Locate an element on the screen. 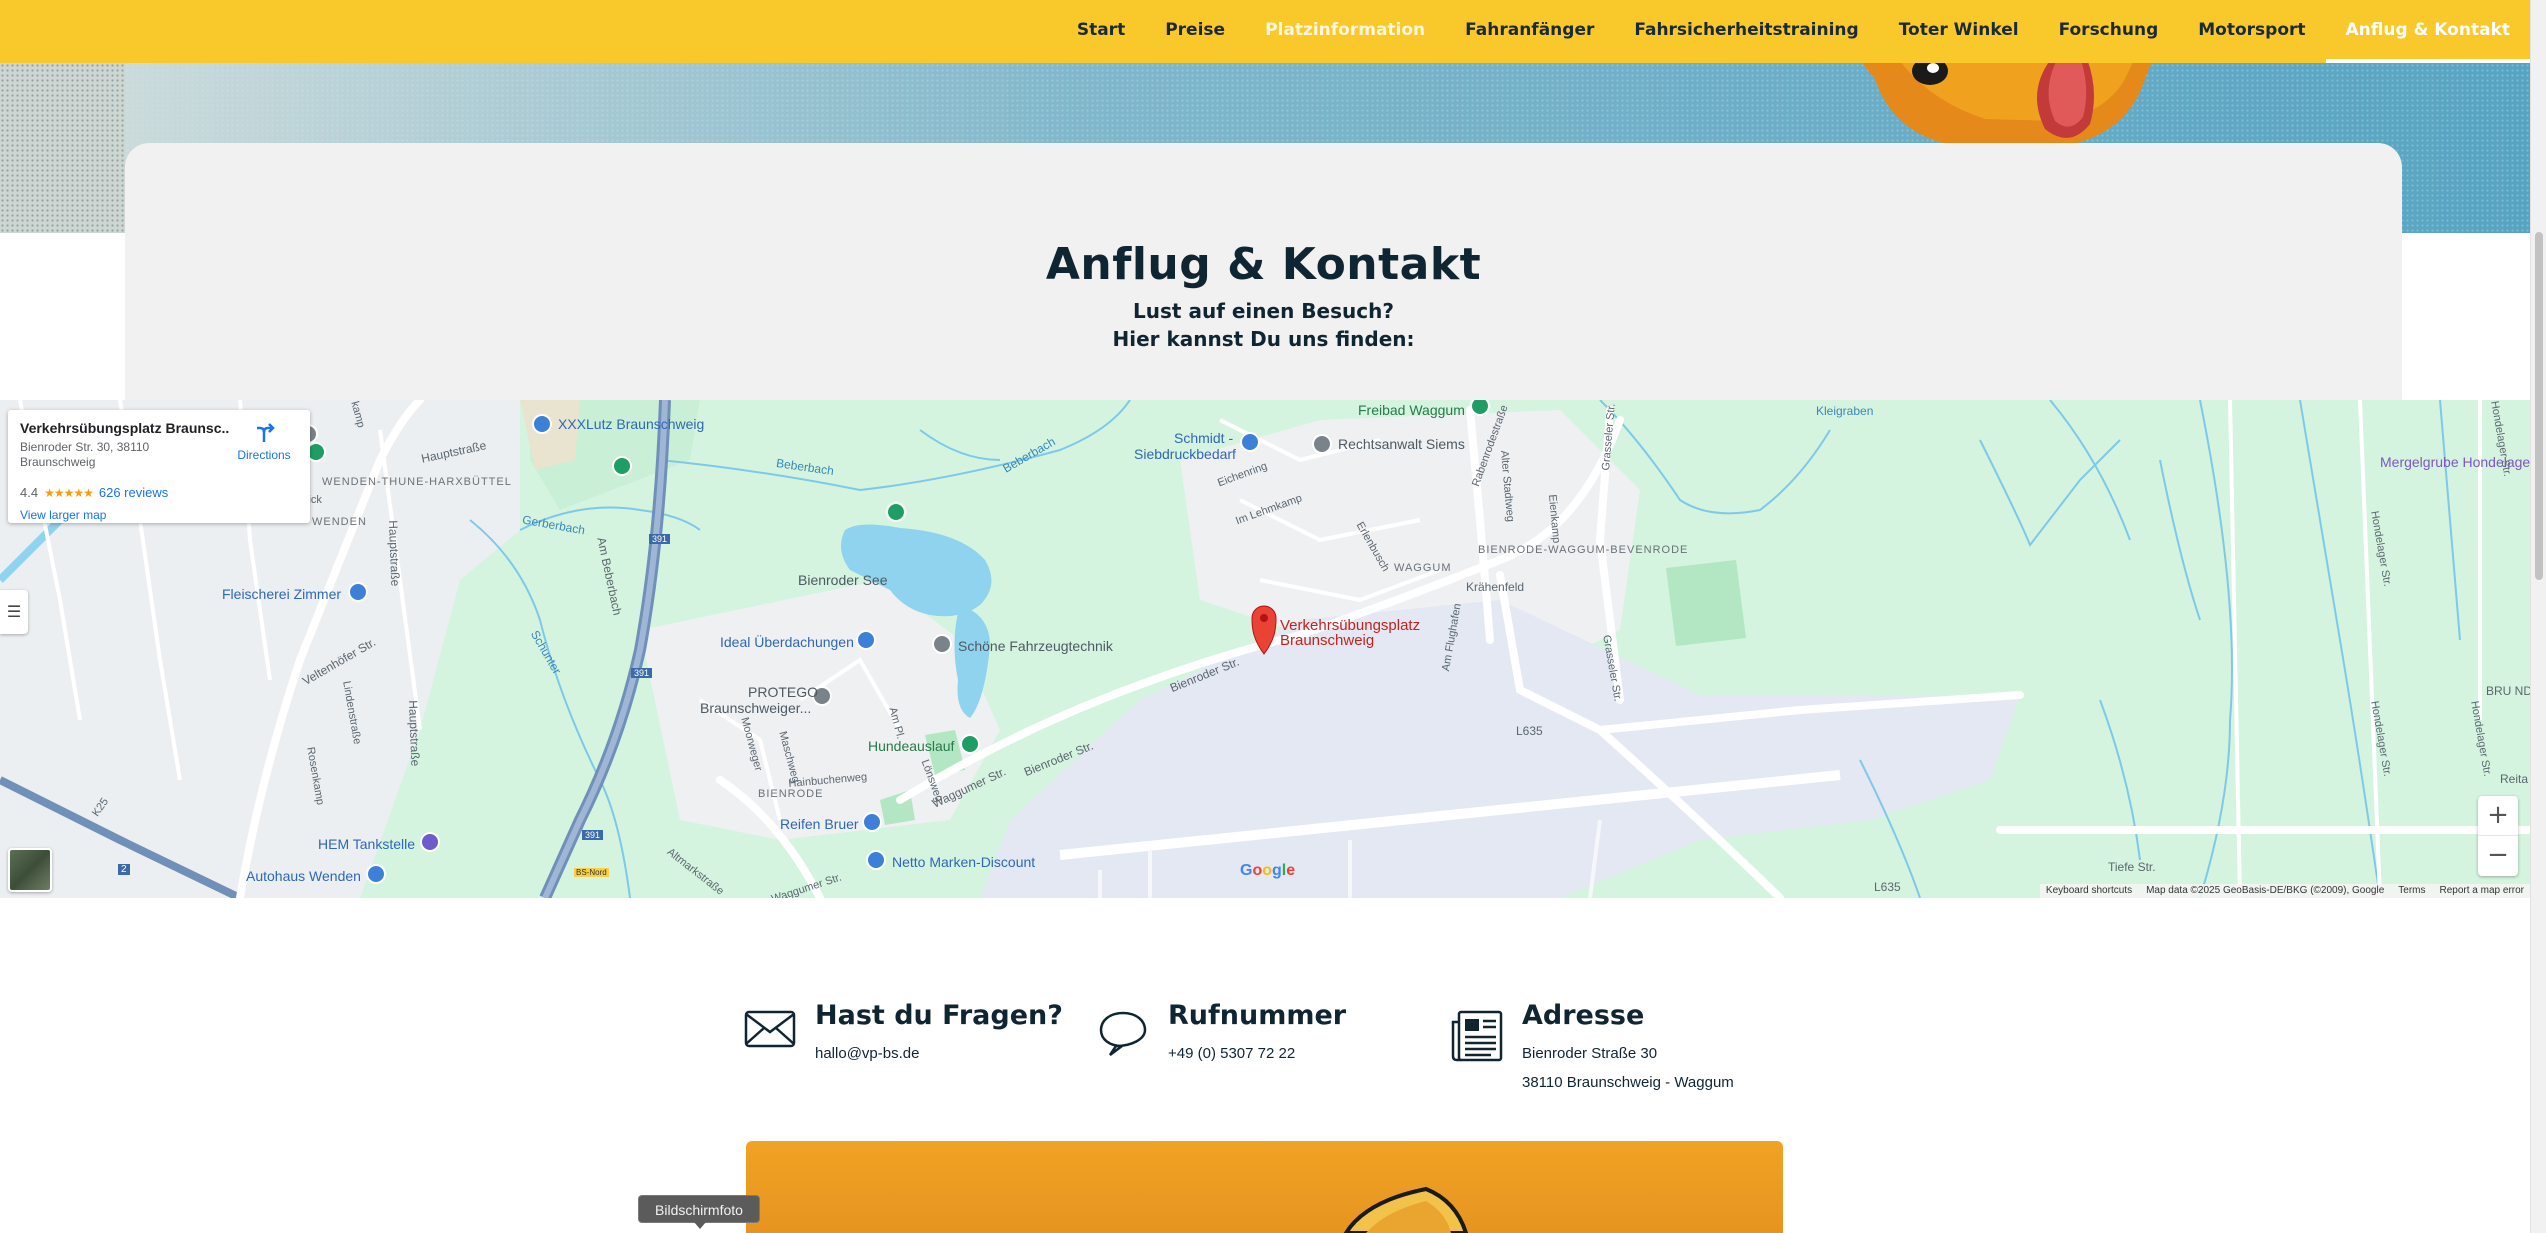 Image resolution: width=2546 pixels, height=1233 pixels. nav-item-motorsport: Motorsport is located at coordinates (2251, 31).